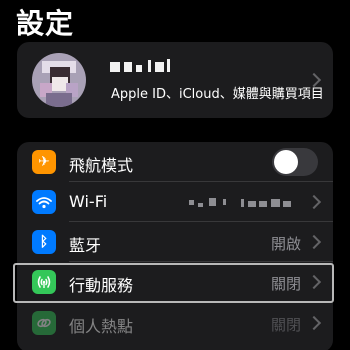 This screenshot has height=350, width=350. I want to click on row-label: 飛航模式, so click(101, 165).